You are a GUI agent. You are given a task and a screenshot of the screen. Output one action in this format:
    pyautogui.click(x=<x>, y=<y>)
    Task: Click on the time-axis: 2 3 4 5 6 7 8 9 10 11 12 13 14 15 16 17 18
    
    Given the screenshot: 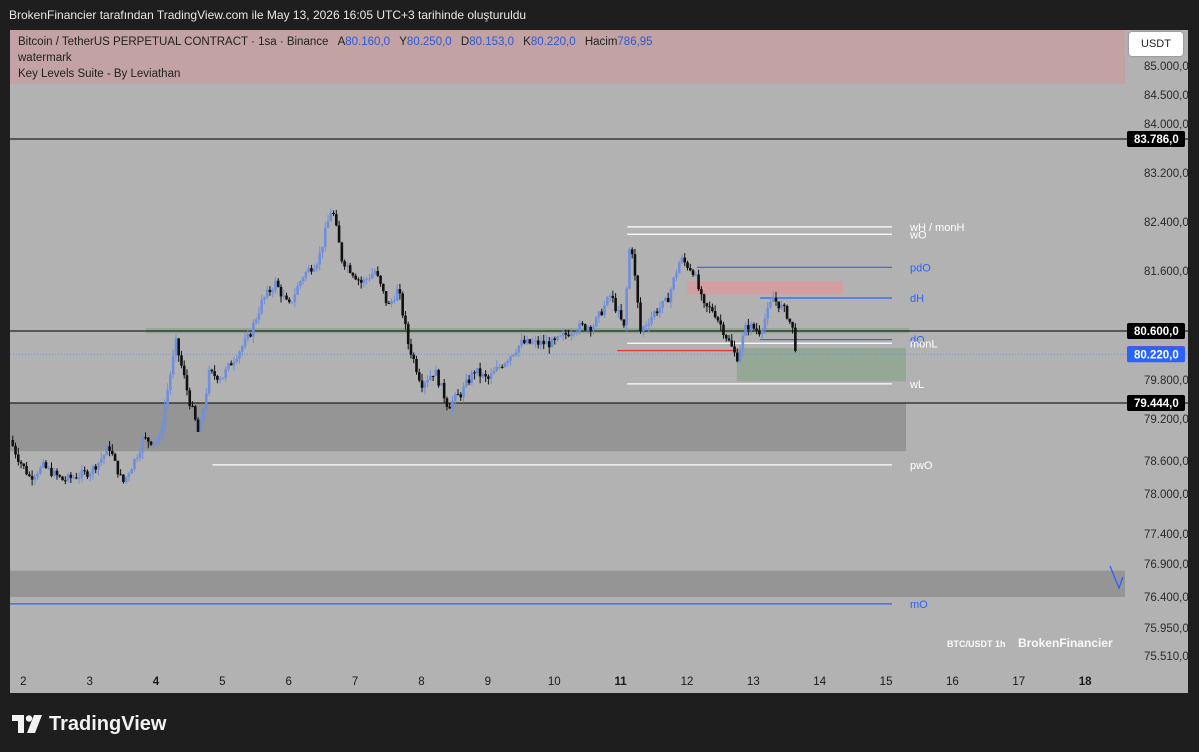 What is the action you would take?
    pyautogui.click(x=556, y=682)
    